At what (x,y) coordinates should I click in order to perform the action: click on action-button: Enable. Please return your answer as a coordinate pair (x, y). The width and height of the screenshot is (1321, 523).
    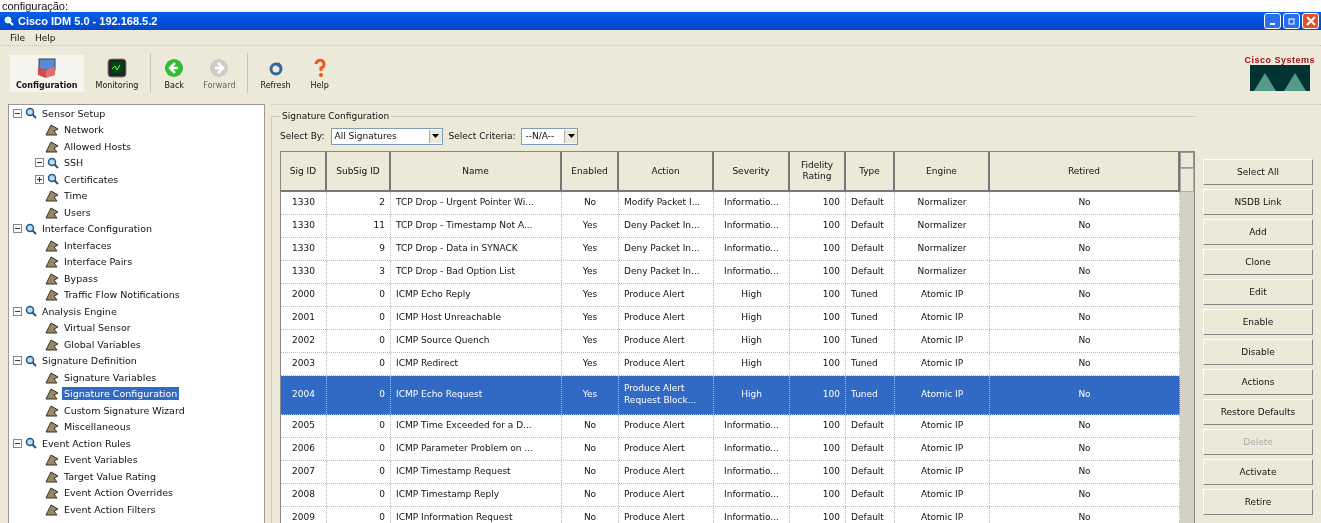
    Looking at the image, I should click on (1258, 322).